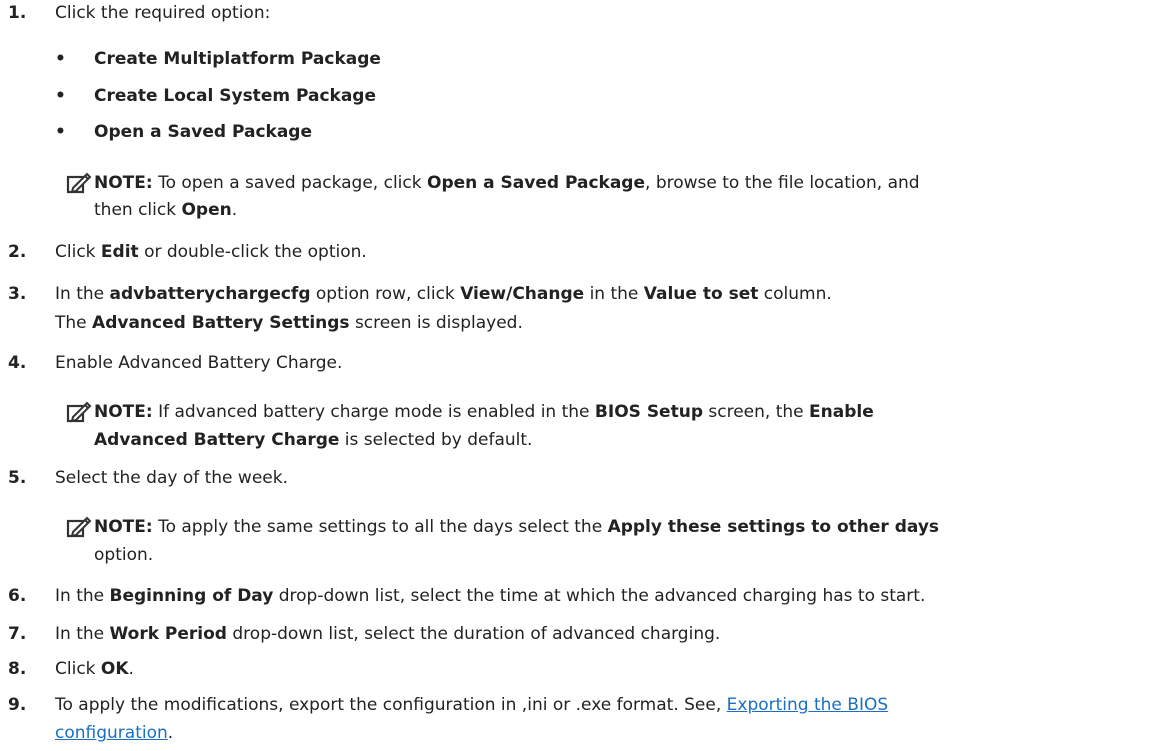 Image resolution: width=1159 pixels, height=751 pixels. What do you see at coordinates (385, 294) in the screenshot?
I see `step-3-text-part: option row, click` at bounding box center [385, 294].